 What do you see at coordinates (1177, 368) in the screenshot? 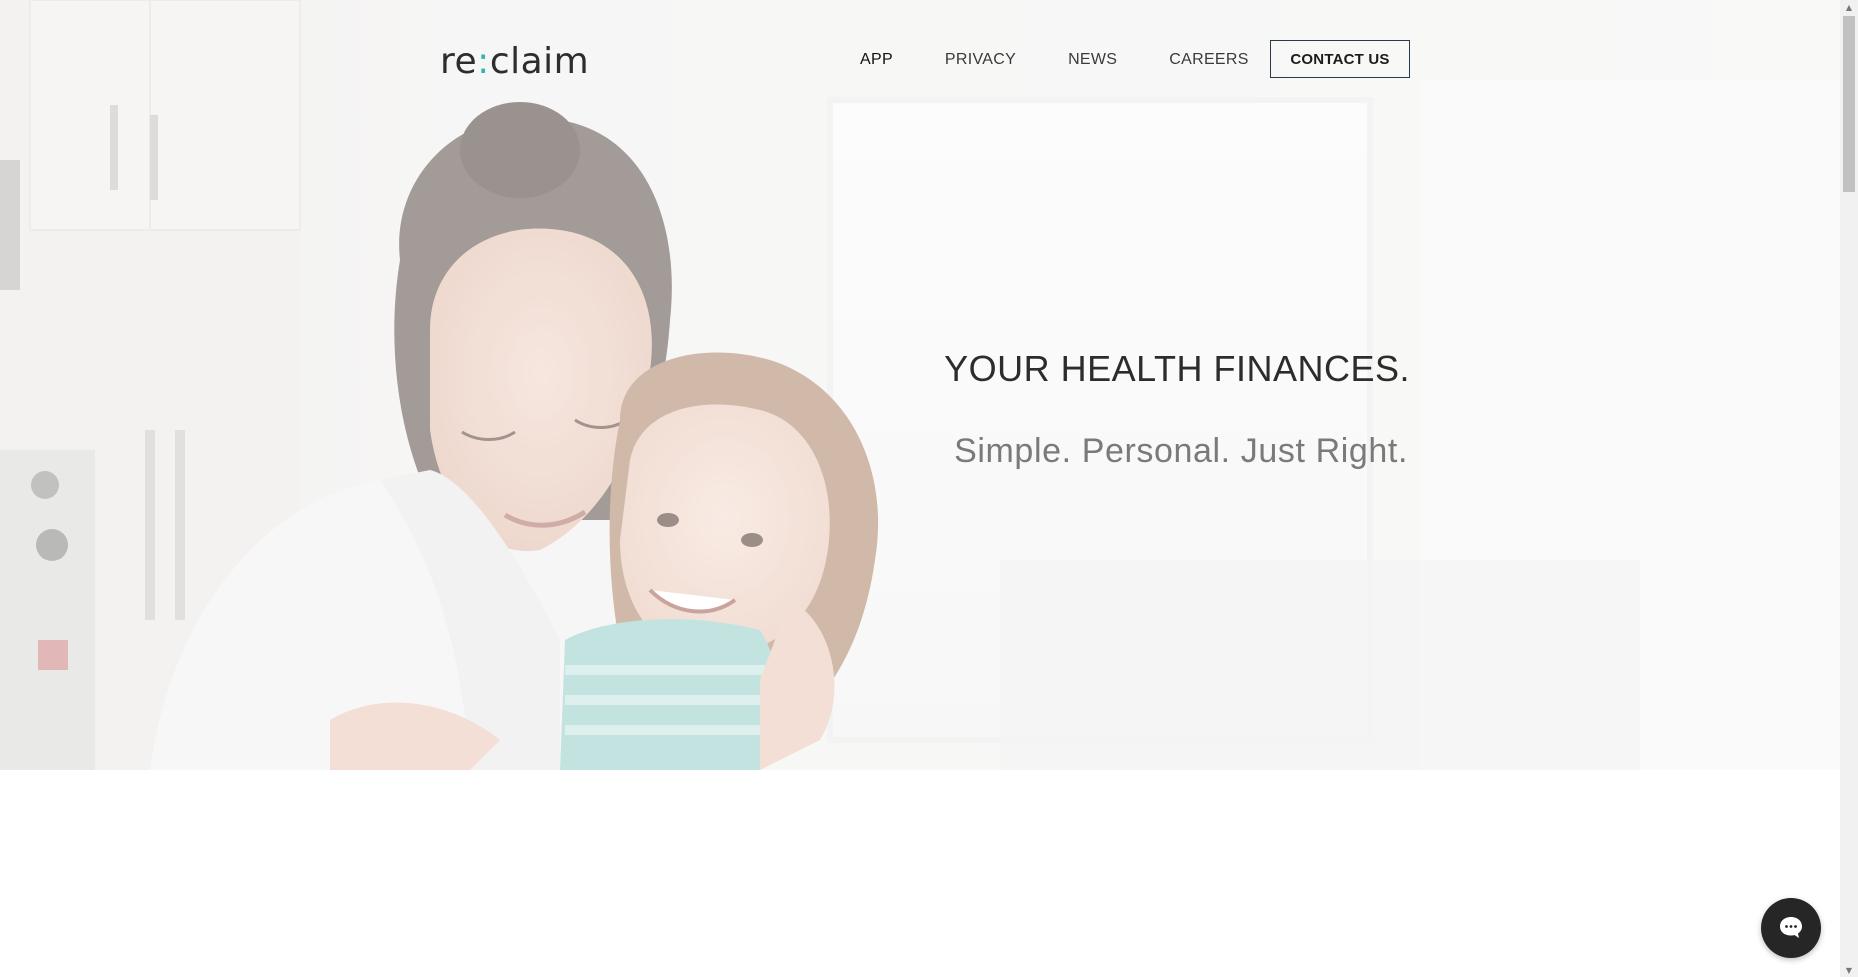
I see `hero-title: YOUR HEALTH FINANCES.` at bounding box center [1177, 368].